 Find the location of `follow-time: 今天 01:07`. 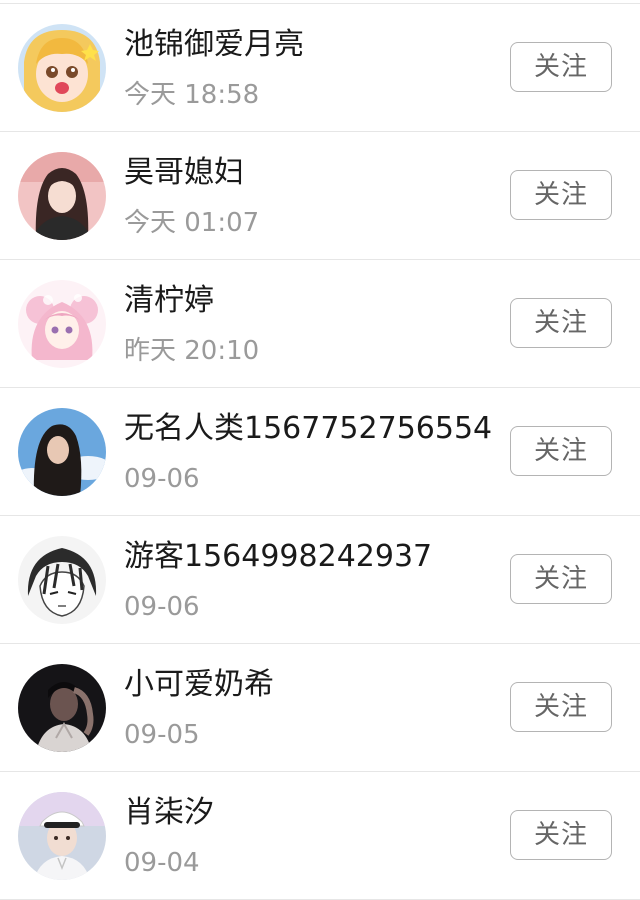

follow-time: 今天 01:07 is located at coordinates (192, 223).